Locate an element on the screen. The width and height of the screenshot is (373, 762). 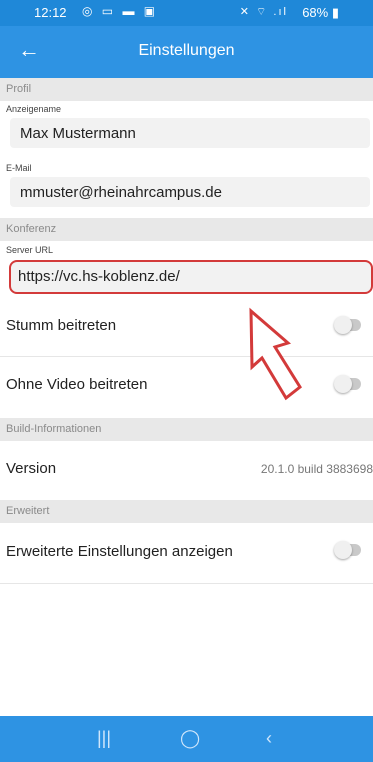
display-name-value: Max Mustermann is located at coordinates (78, 133).